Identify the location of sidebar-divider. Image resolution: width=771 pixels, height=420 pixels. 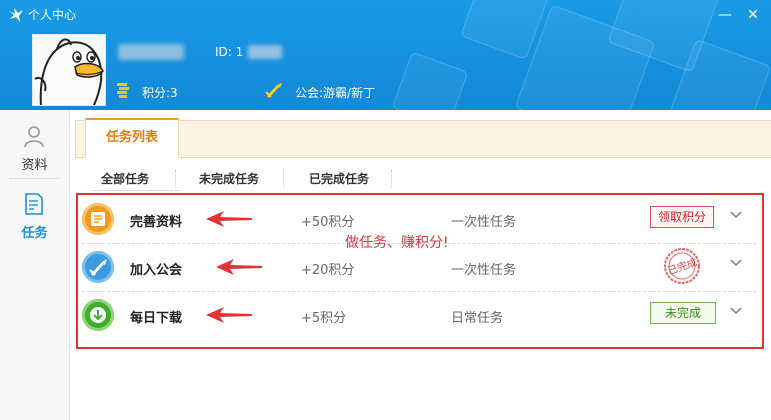
(35, 178).